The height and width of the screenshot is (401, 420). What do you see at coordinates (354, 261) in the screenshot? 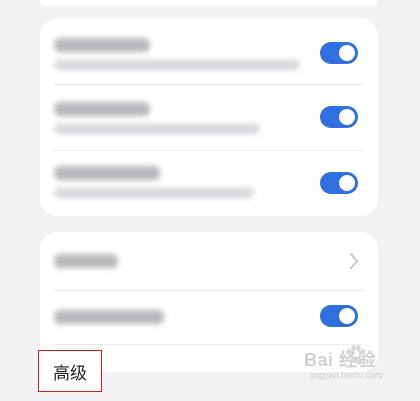
I see `chevron-right-icon` at bounding box center [354, 261].